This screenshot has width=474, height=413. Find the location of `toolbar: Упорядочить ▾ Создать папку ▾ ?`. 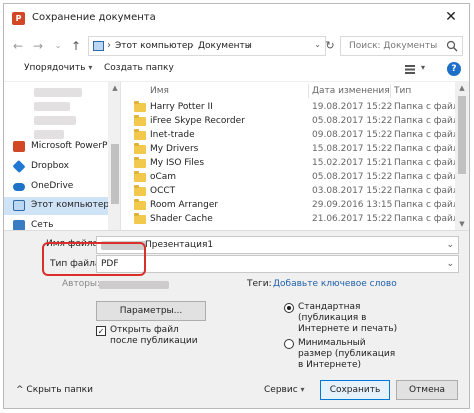

toolbar: Упорядочить ▾ Создать папку ▾ ? is located at coordinates (236, 70).